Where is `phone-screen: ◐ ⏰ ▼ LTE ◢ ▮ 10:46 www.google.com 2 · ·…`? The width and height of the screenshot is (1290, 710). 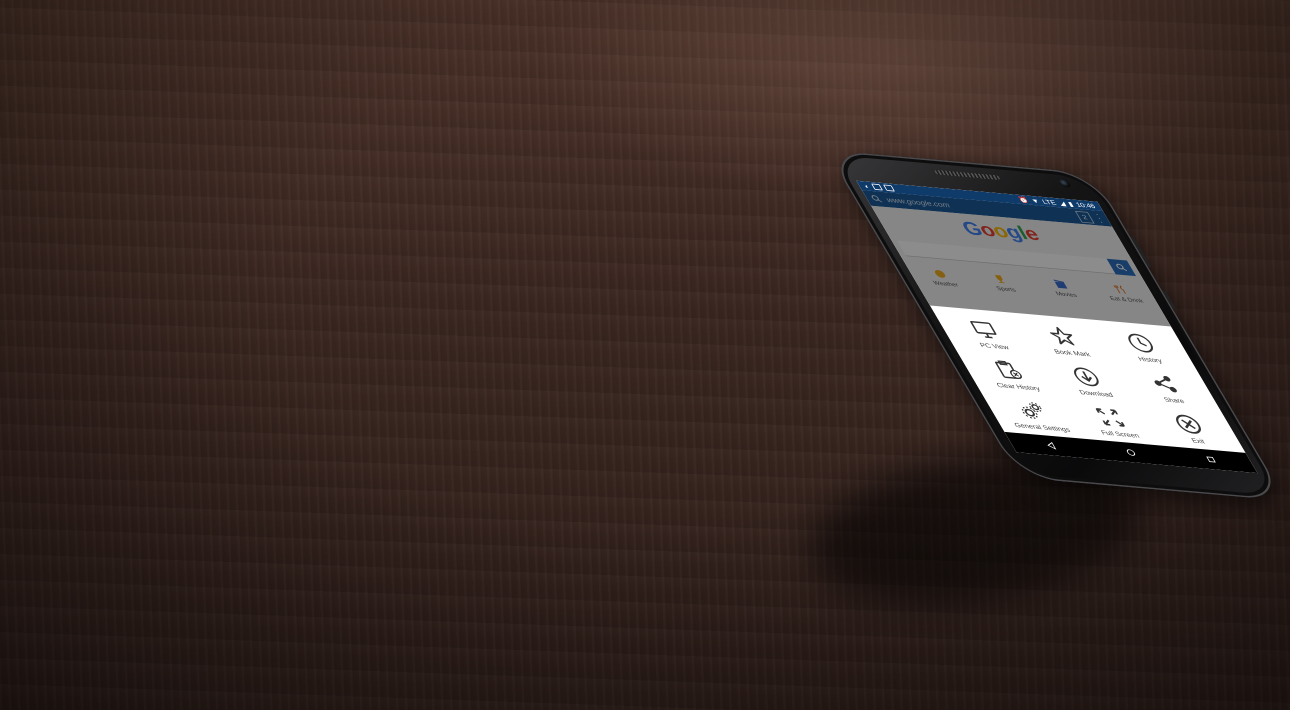 phone-screen: ◐ ⏰ ▼ LTE ◢ ▮ 10:46 www.google.com 2 · ·… is located at coordinates (1057, 327).